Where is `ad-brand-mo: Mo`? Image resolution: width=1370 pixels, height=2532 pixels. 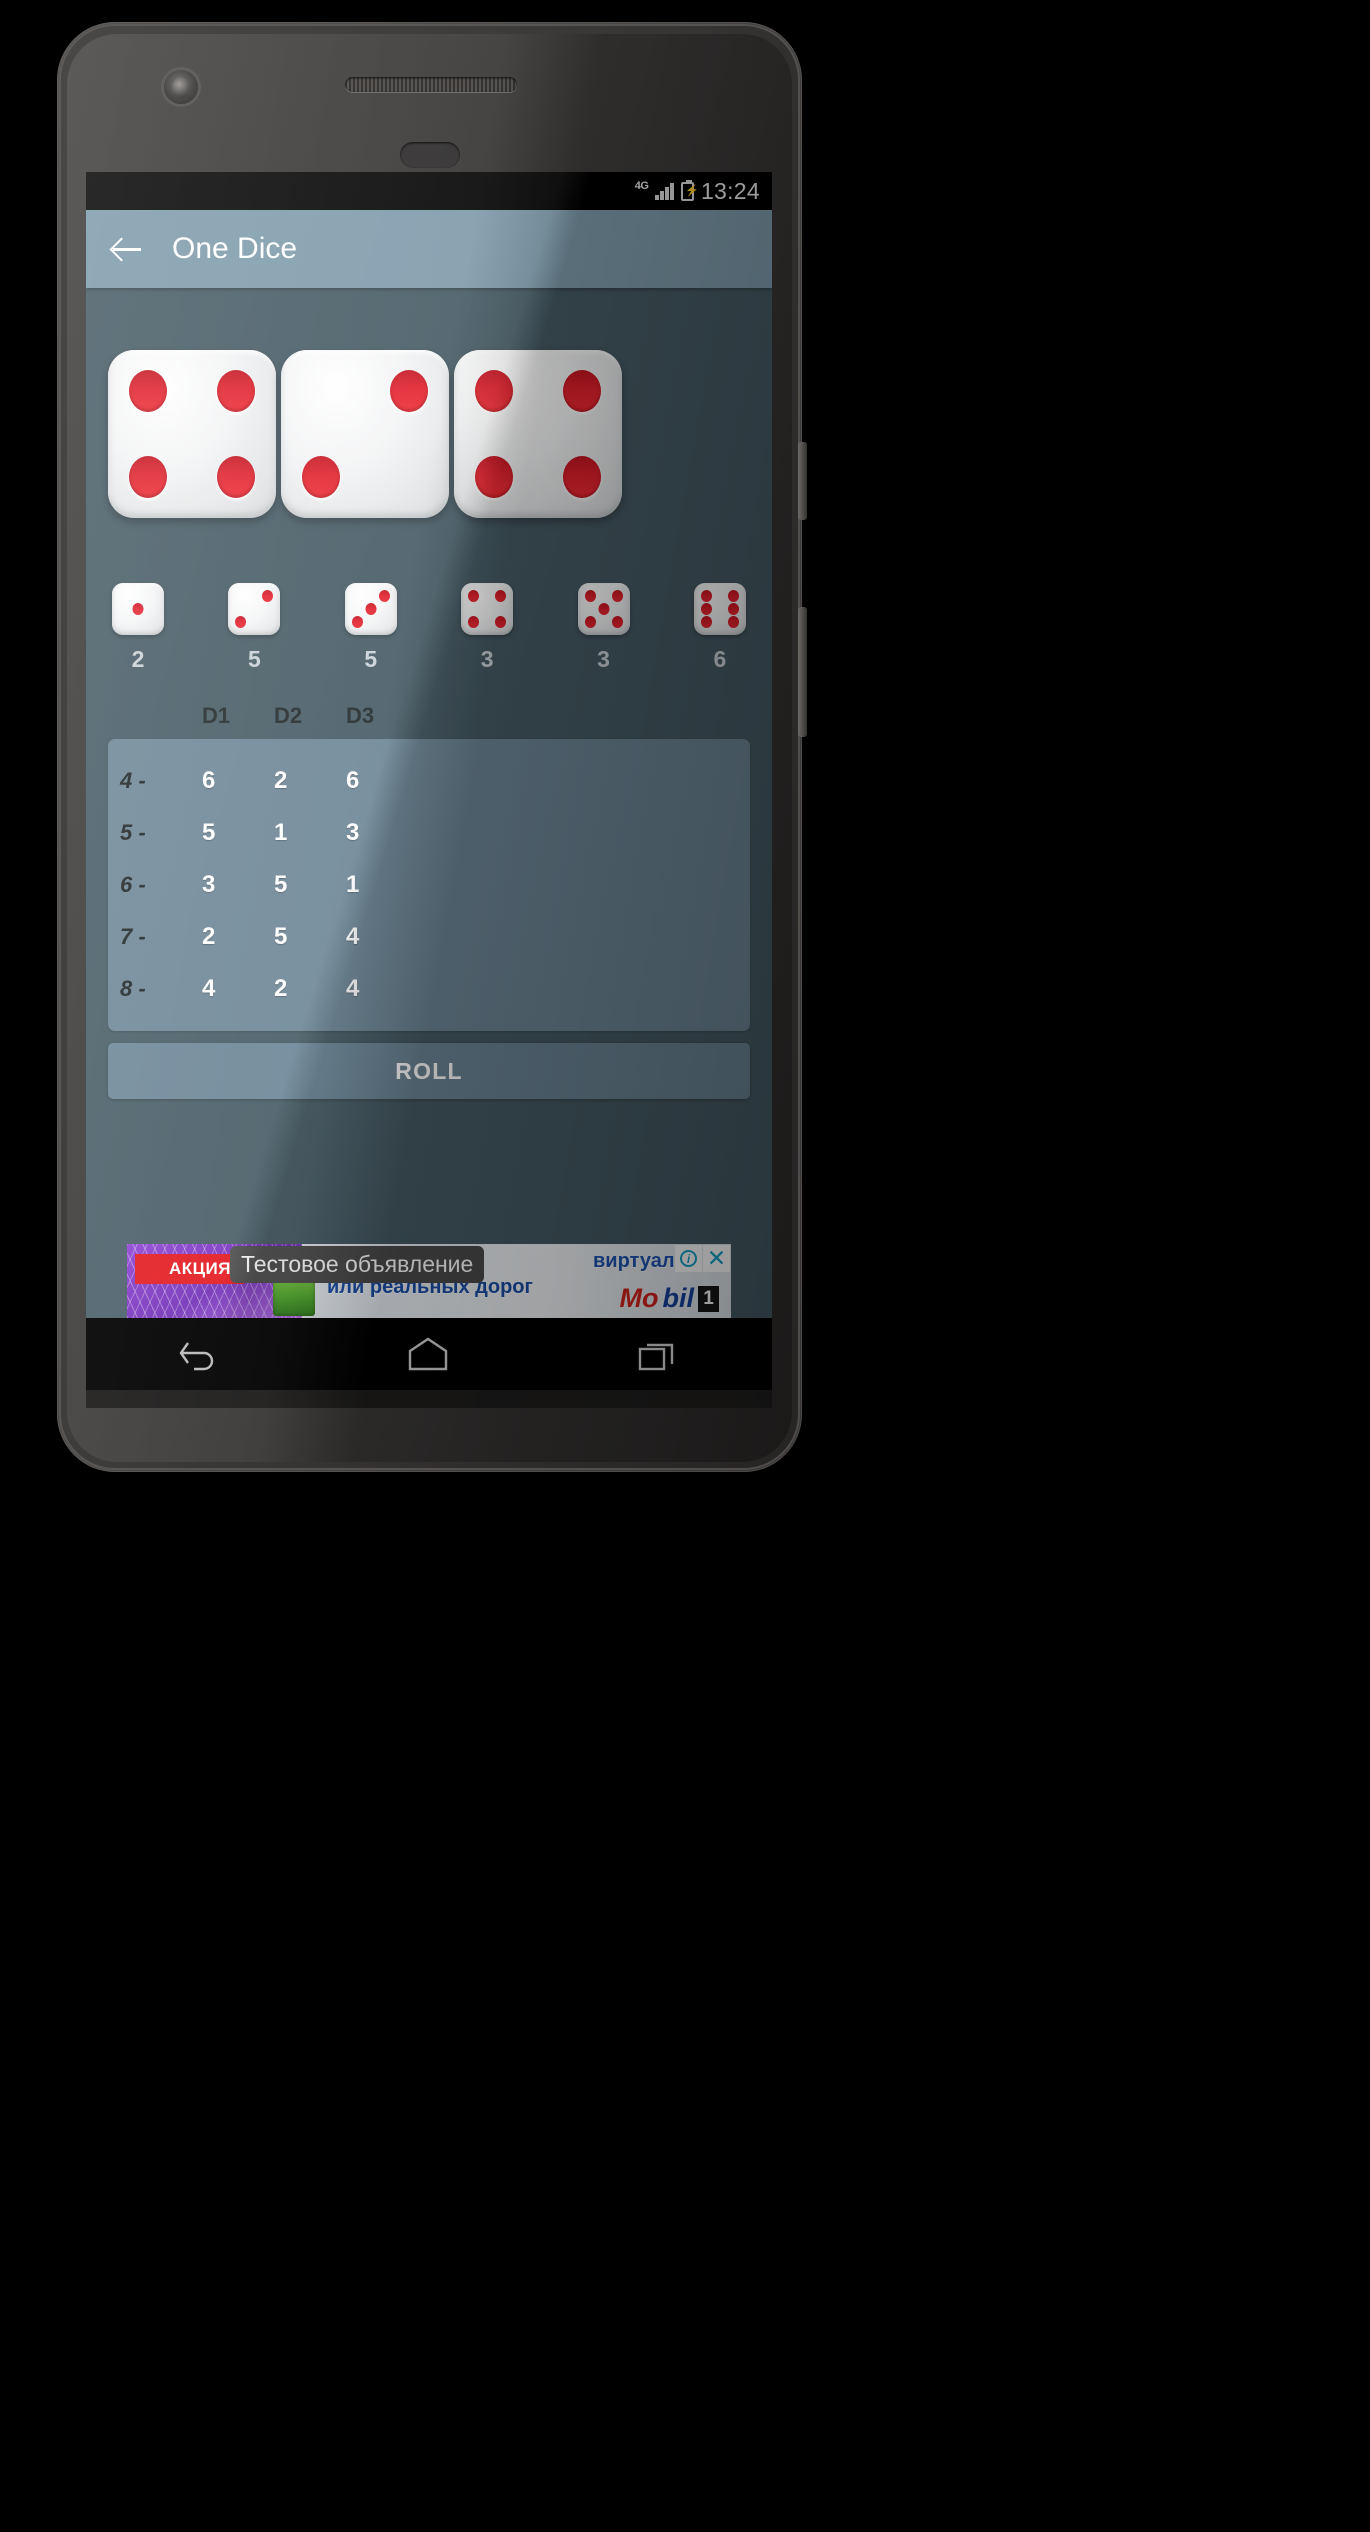 ad-brand-mo: Mo is located at coordinates (639, 1298).